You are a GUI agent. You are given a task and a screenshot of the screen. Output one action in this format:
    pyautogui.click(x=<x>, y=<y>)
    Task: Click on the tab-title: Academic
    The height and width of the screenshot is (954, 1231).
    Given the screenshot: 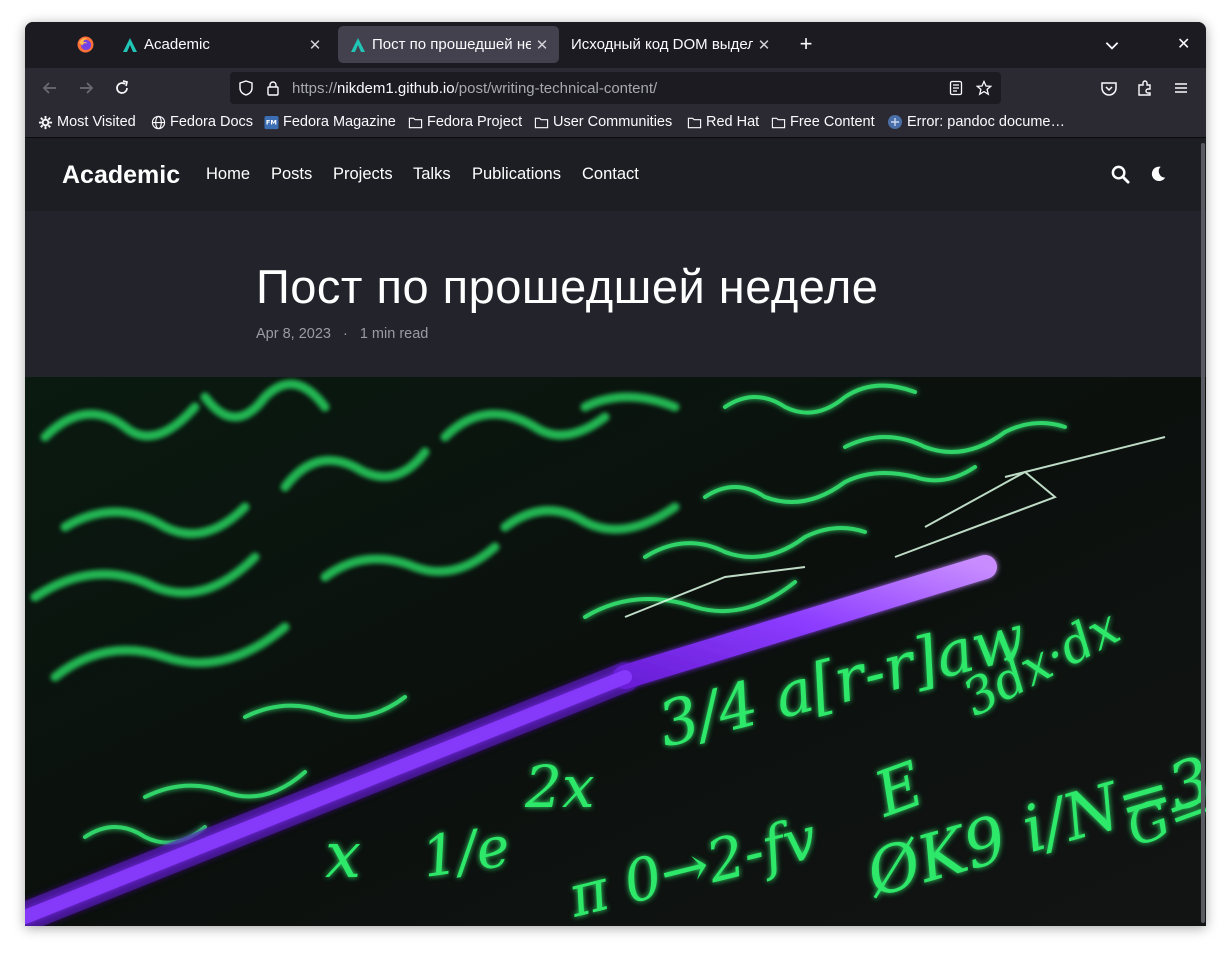 What is the action you would take?
    pyautogui.click(x=177, y=44)
    